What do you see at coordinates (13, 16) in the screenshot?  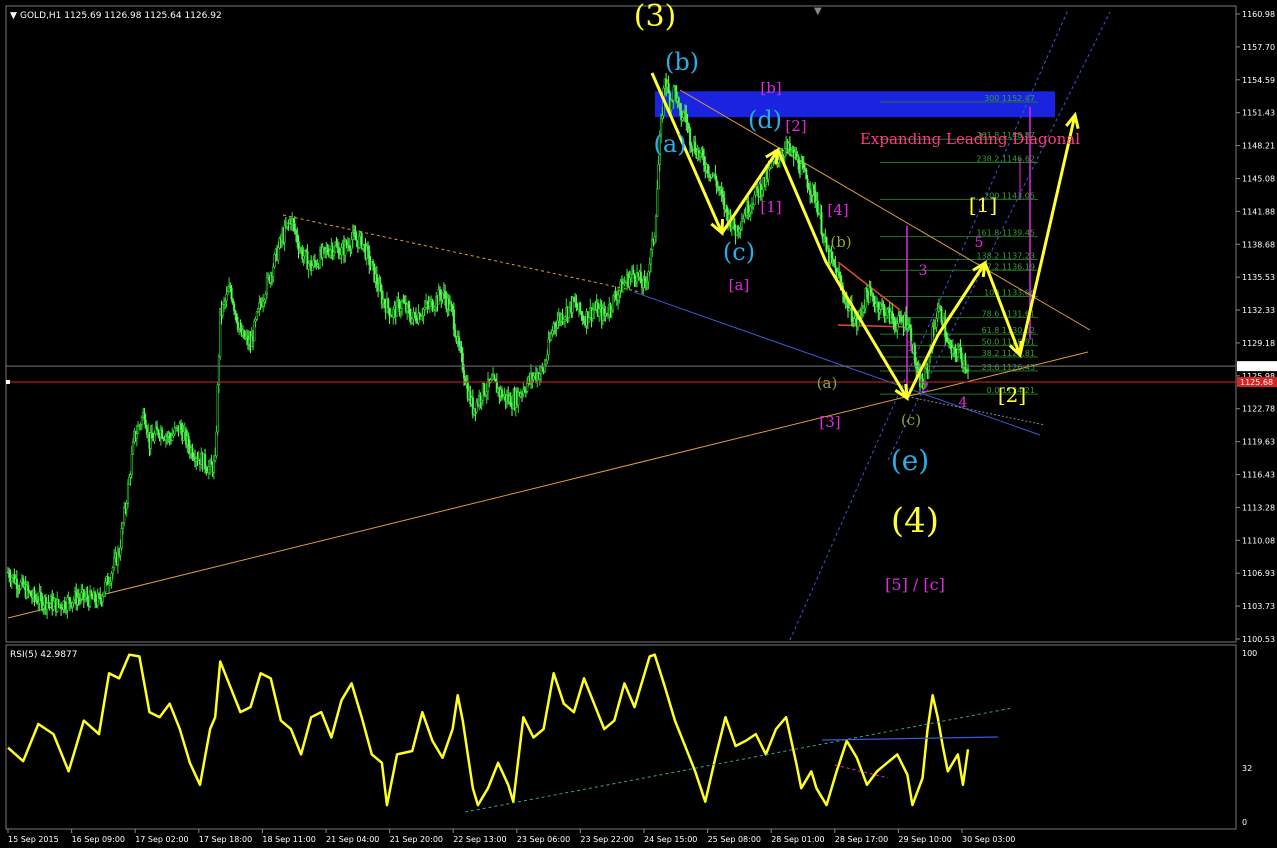 I see `symbol-header-arrow: ▼` at bounding box center [13, 16].